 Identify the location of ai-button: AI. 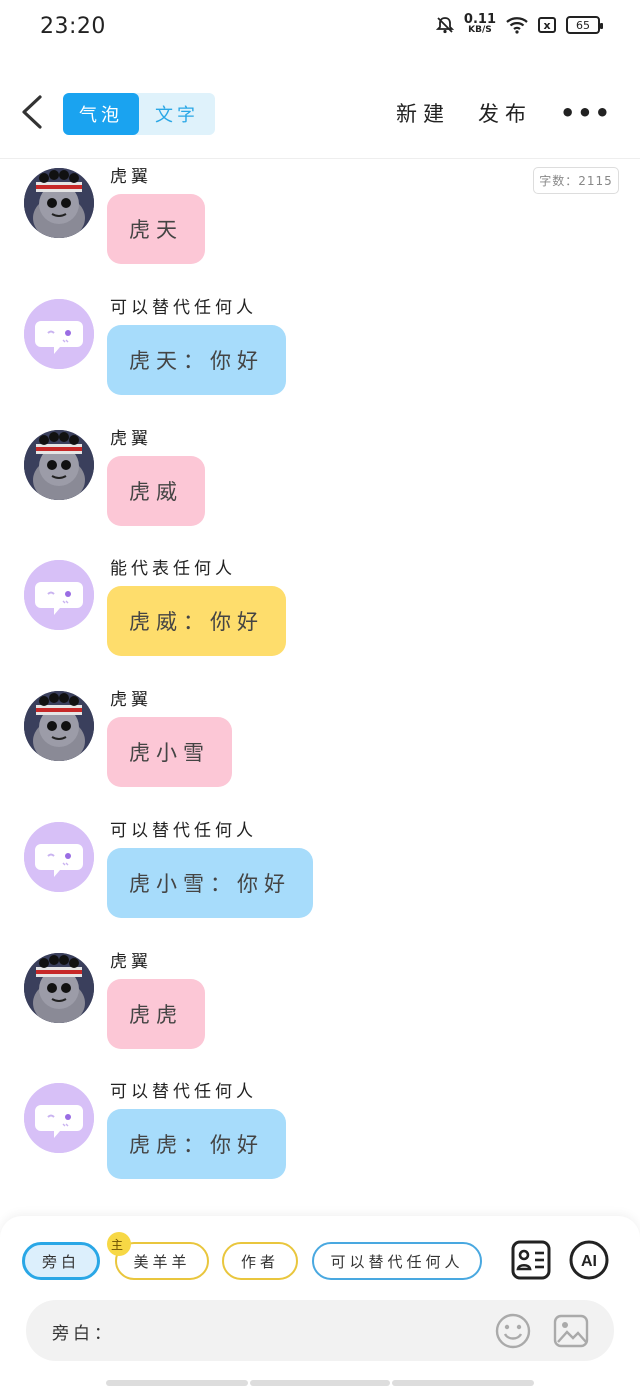
(589, 1260).